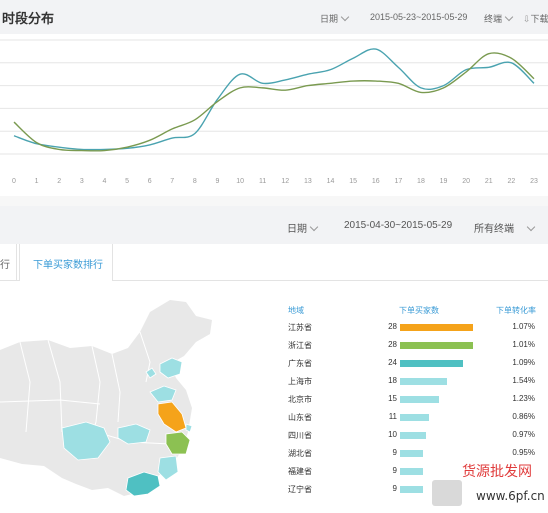 This screenshot has width=548, height=513. What do you see at coordinates (523, 380) in the screenshot?
I see `row-conversion-rate: 1.54%` at bounding box center [523, 380].